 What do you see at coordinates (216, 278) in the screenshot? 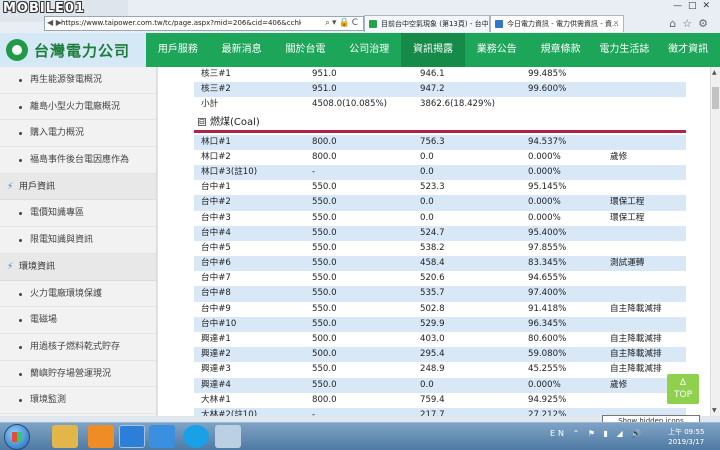
I see `unit-name: 台中#7` at bounding box center [216, 278].